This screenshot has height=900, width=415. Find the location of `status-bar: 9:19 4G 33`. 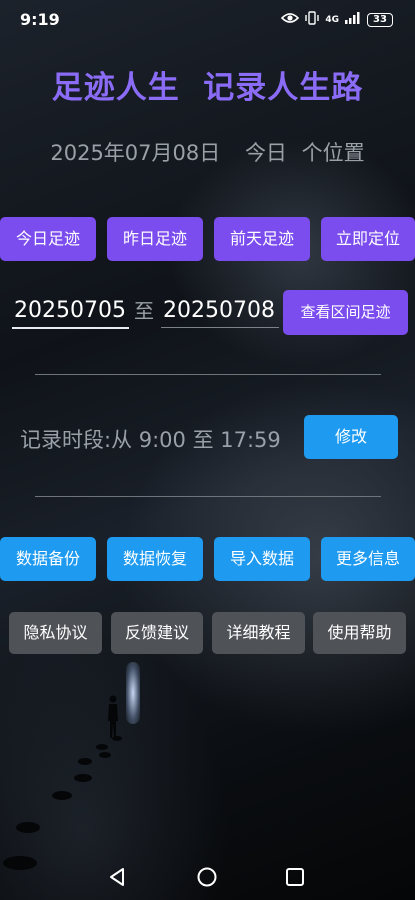

status-bar: 9:19 4G 33 is located at coordinates (207, 19).